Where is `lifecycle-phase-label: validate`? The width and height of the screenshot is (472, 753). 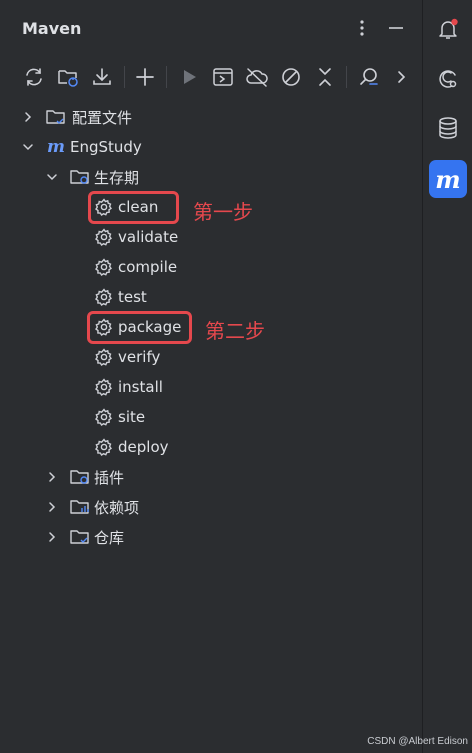 lifecycle-phase-label: validate is located at coordinates (148, 237).